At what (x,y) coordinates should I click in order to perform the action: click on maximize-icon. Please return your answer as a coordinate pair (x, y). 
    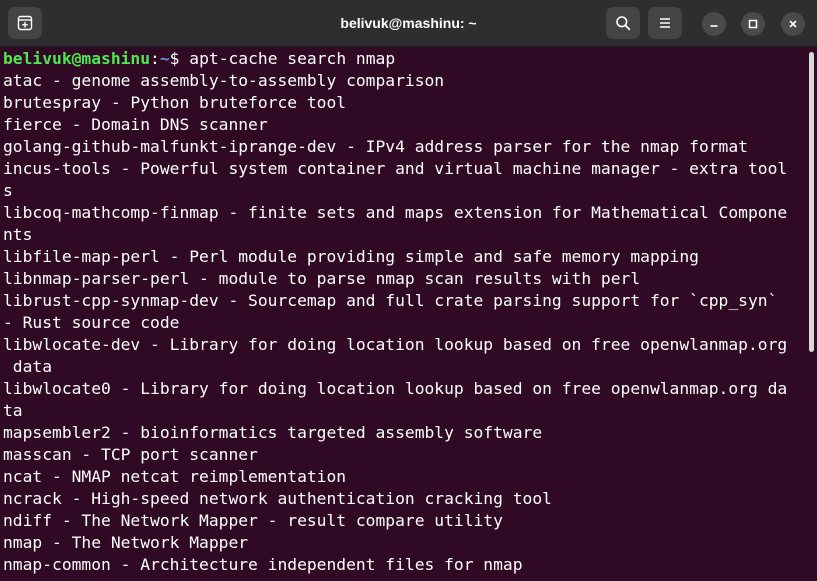
    Looking at the image, I should click on (753, 24).